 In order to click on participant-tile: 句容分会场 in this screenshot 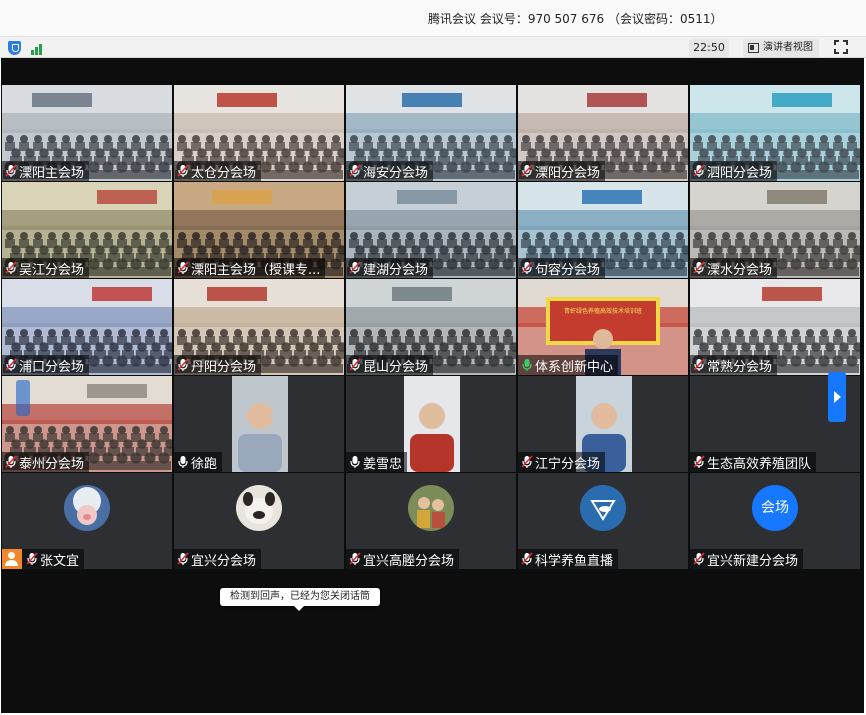, I will do `click(603, 230)`.